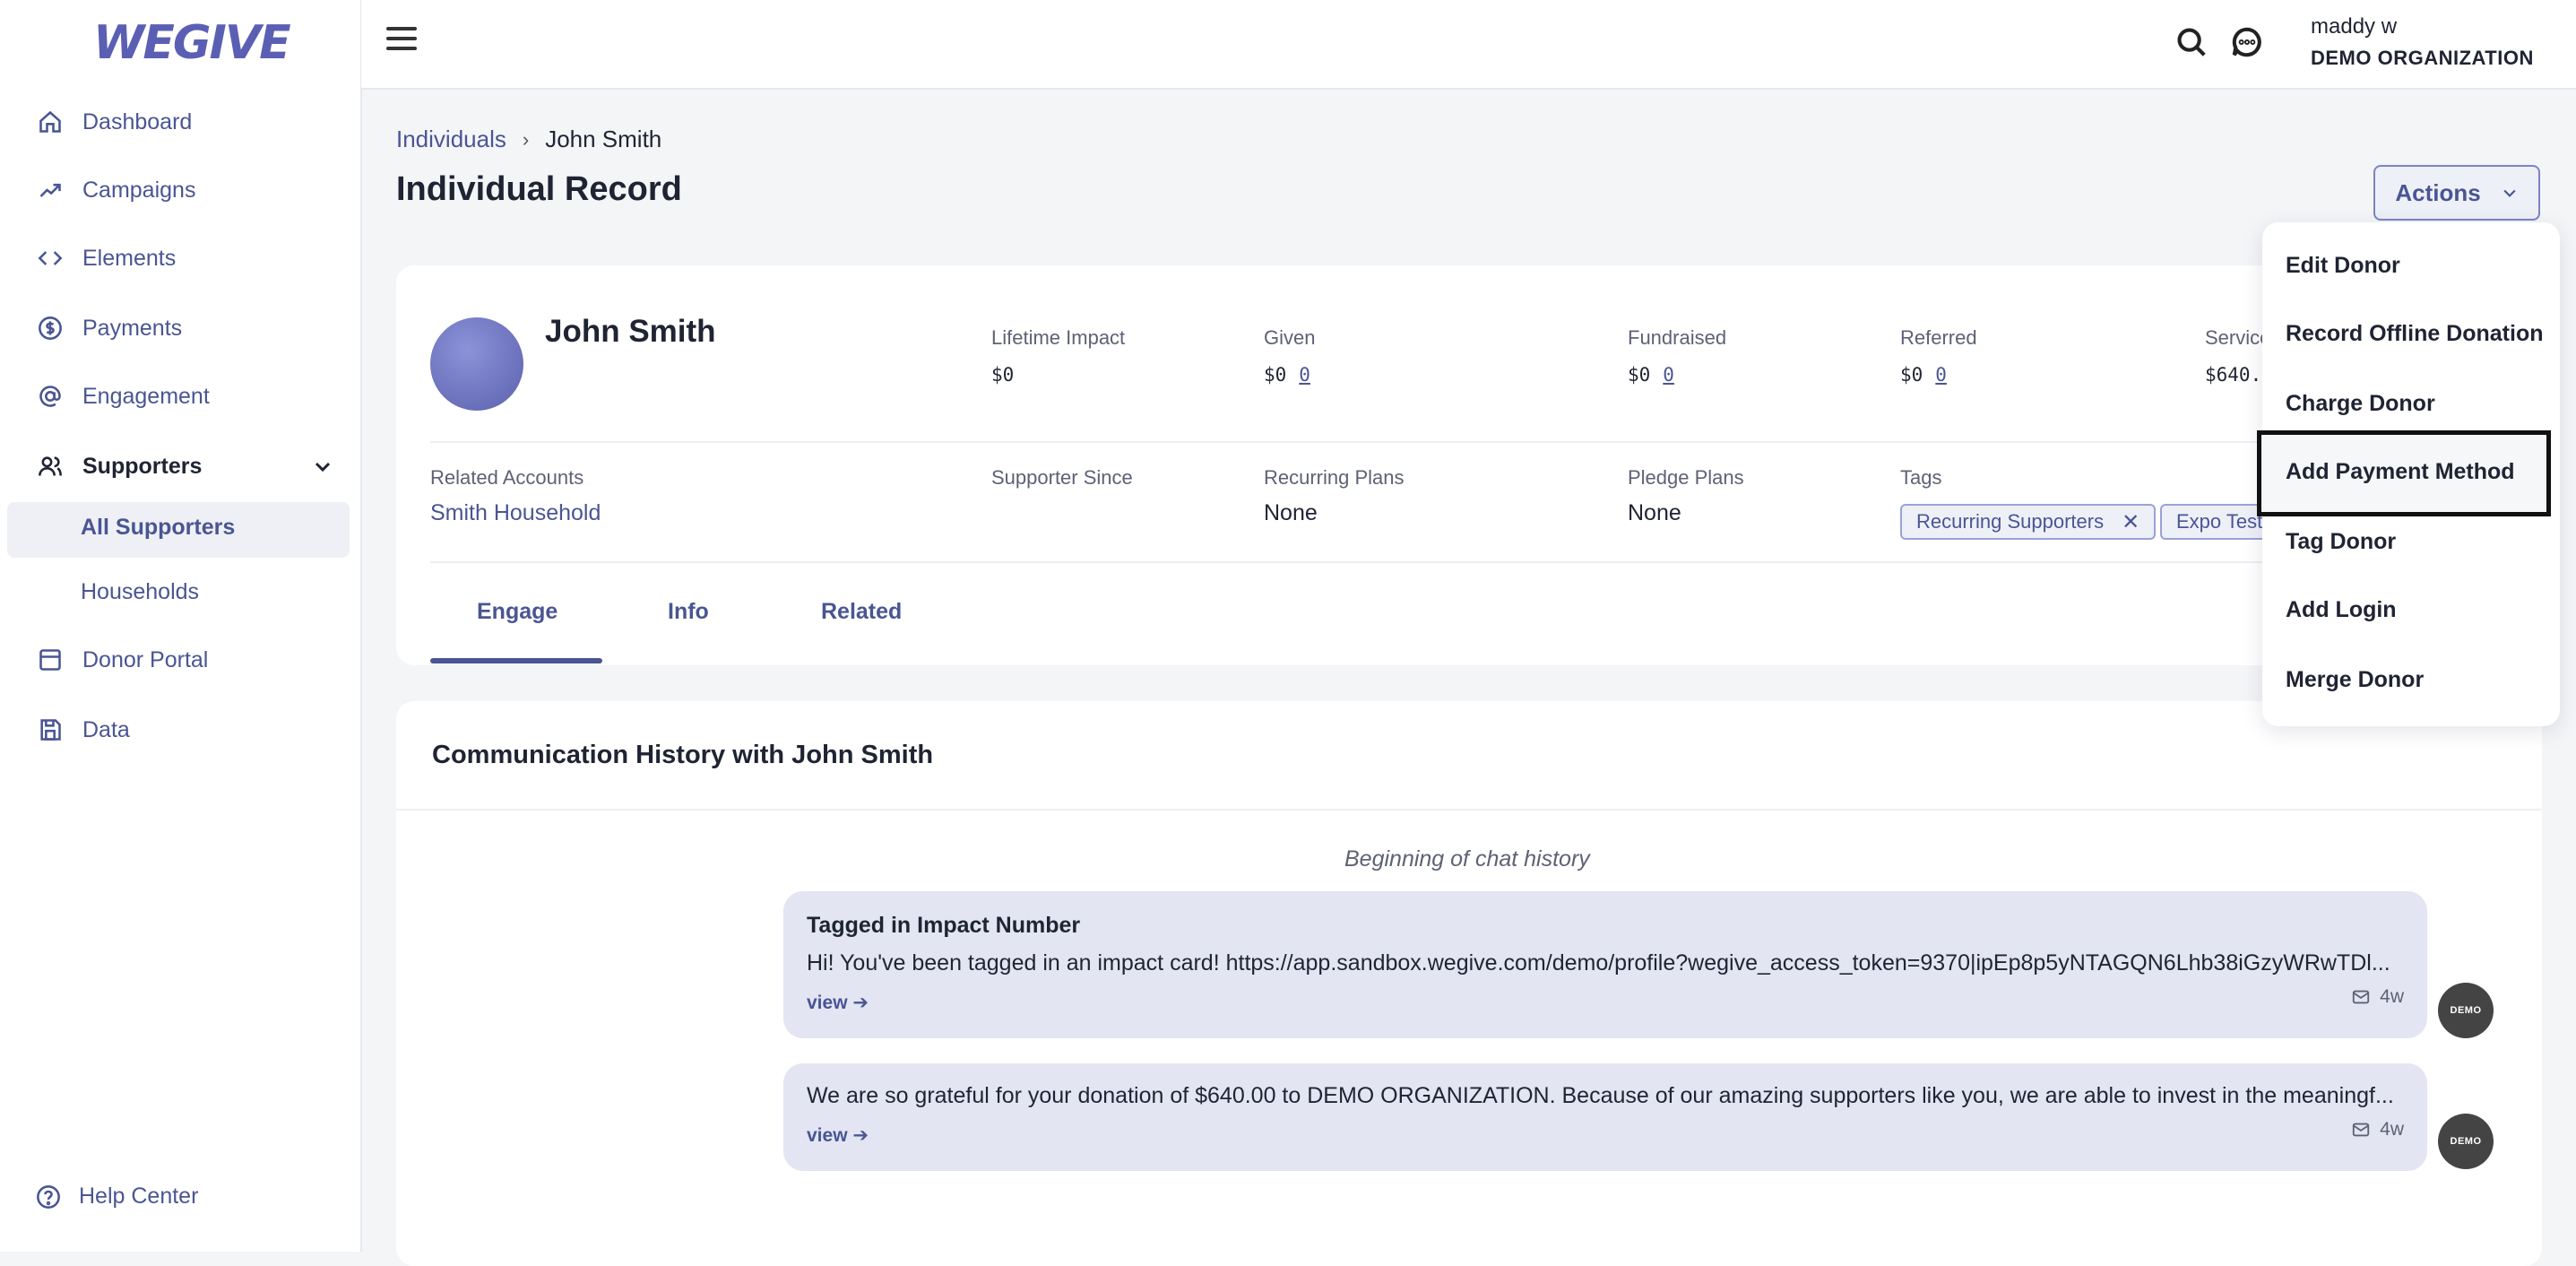 Image resolution: width=2576 pixels, height=1266 pixels. Describe the element at coordinates (516, 660) in the screenshot. I see `active-tab-indicator` at that location.